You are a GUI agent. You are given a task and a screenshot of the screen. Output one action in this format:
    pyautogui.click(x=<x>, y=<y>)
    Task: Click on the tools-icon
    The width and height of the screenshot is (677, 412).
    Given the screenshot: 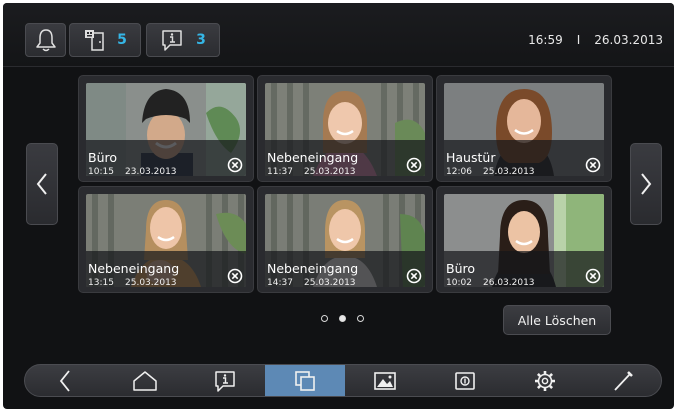 What is the action you would take?
    pyautogui.click(x=623, y=380)
    